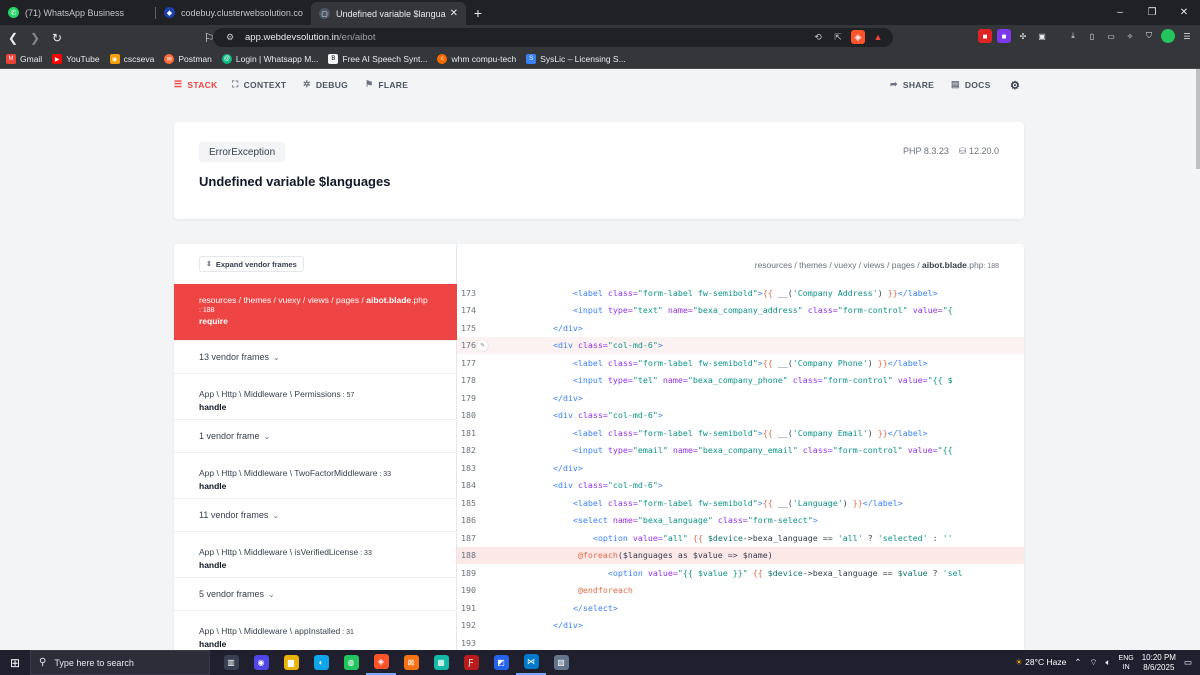 This screenshot has height=675, width=1200. What do you see at coordinates (1184, 12) in the screenshot?
I see `close-window-button: ✕` at bounding box center [1184, 12].